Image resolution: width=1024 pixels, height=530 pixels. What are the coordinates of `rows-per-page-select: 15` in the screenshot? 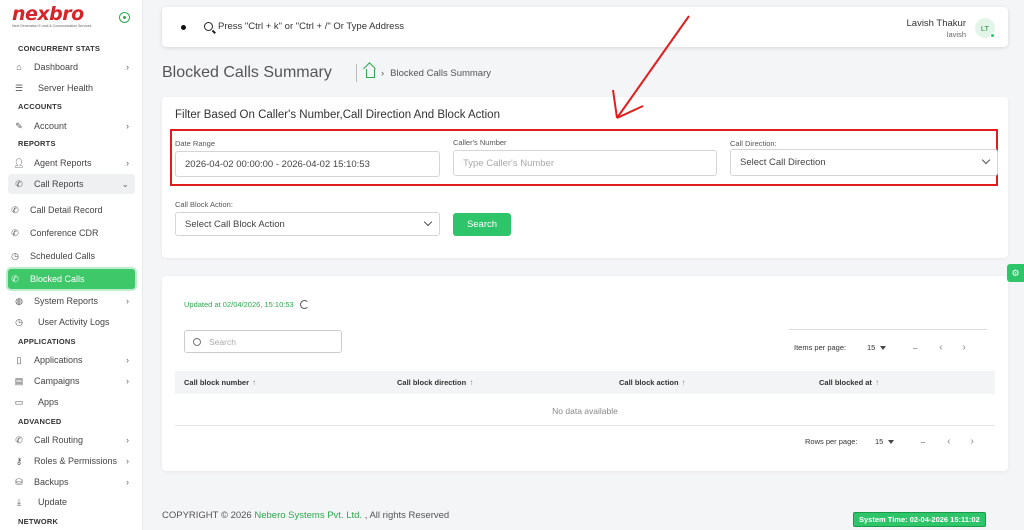 It's located at (892, 441).